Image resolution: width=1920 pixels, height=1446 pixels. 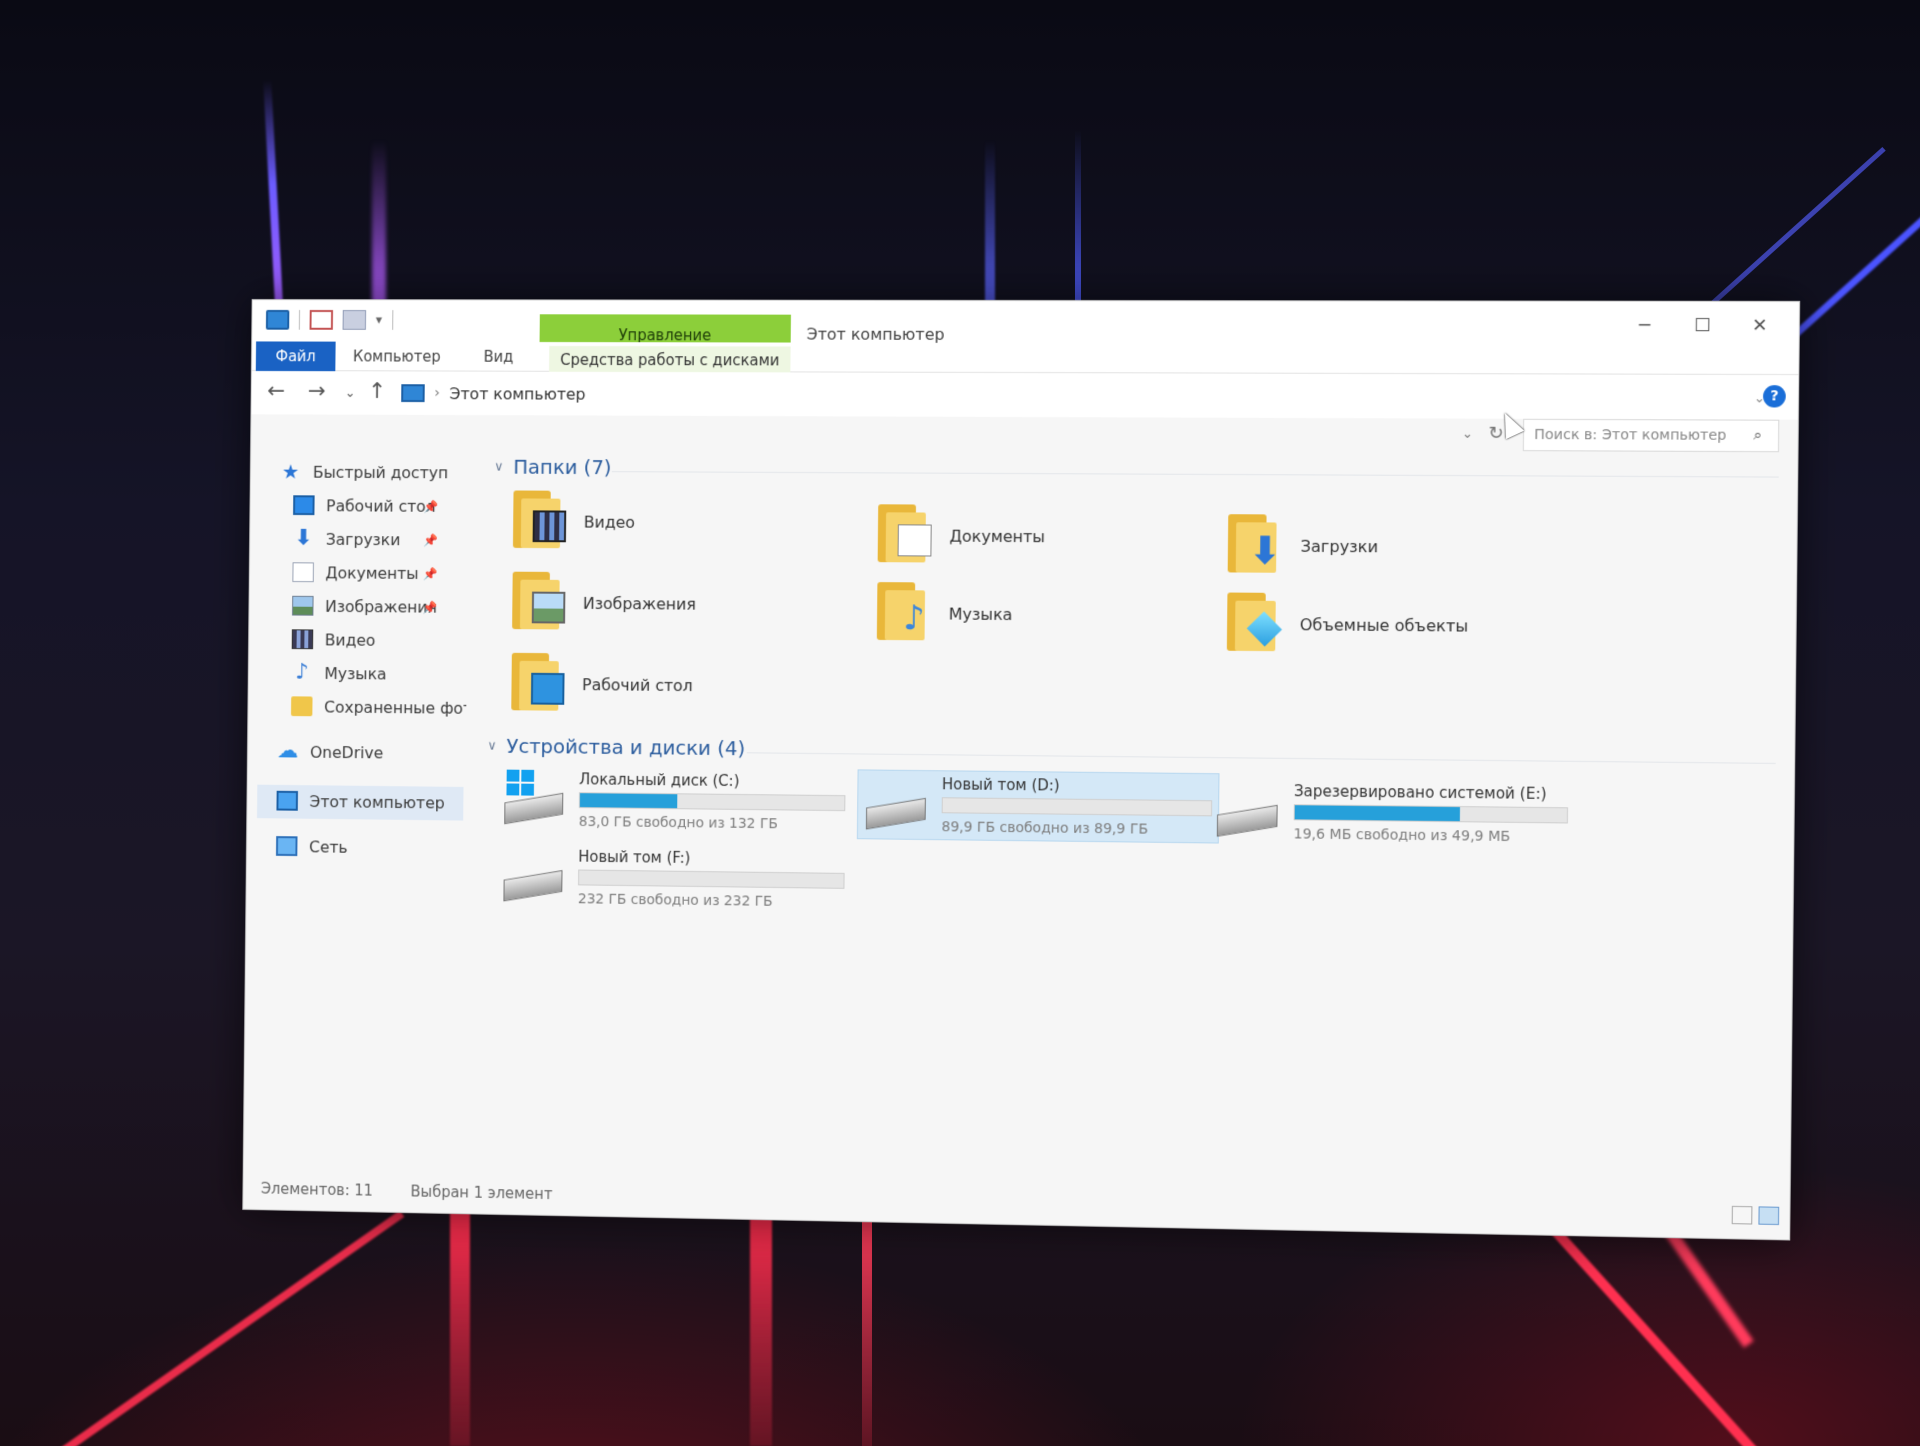 I want to click on nav-item-label: Видео, so click(x=350, y=639).